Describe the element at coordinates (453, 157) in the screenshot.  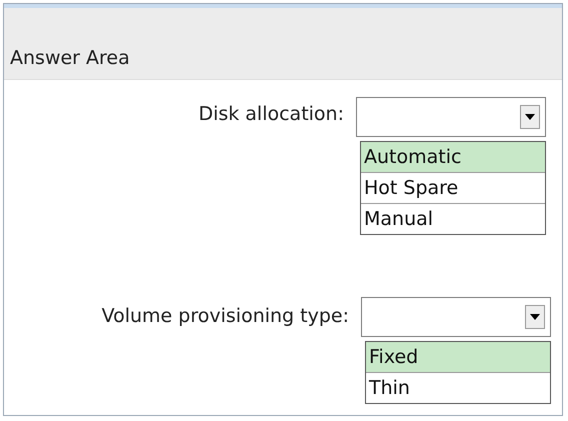
I see `option-item: Automatic` at that location.